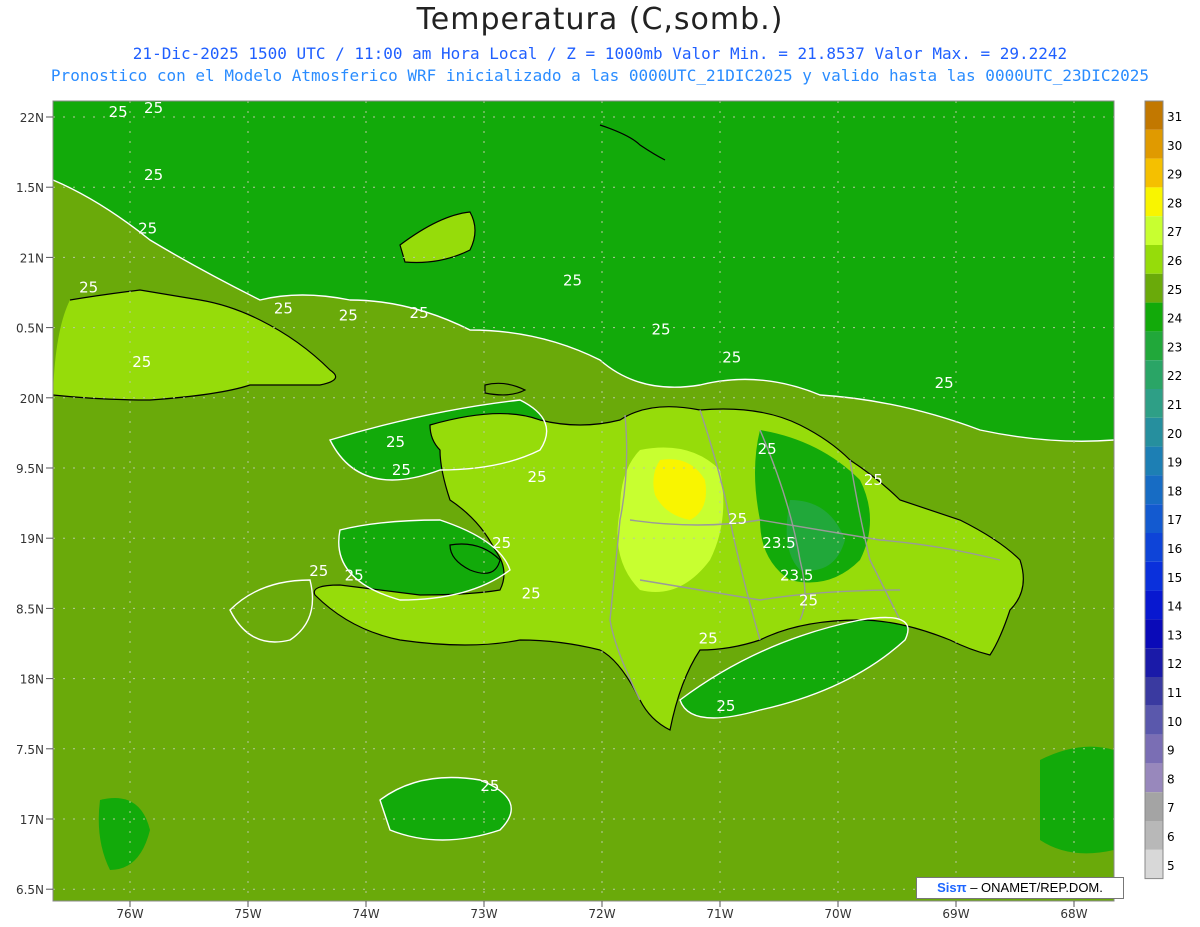 This screenshot has height=927, width=1200. I want to click on colorbar-label: 20, so click(1174, 434).